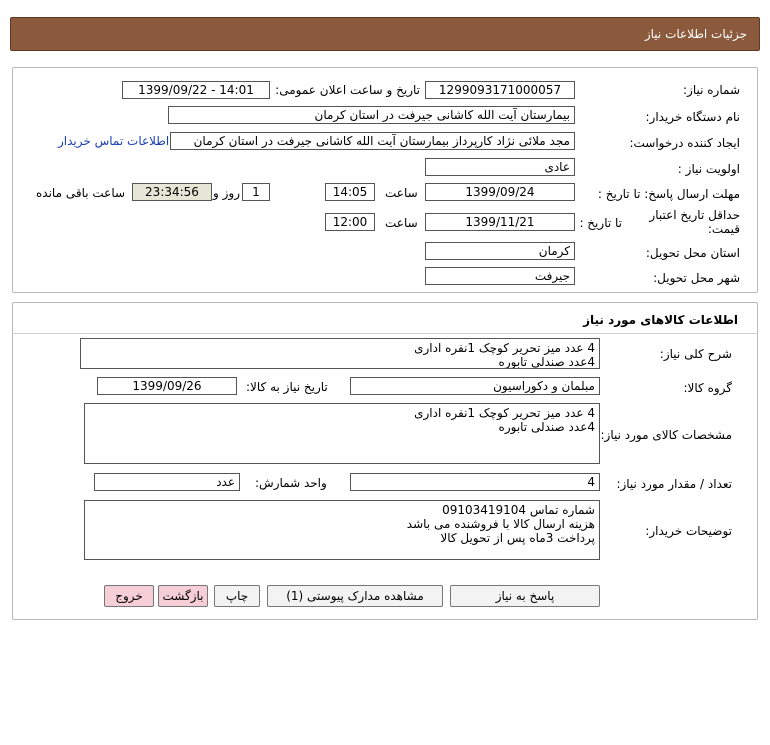  What do you see at coordinates (688, 531) in the screenshot?
I see `buyer-notes-label: توضیحات خریدار:` at bounding box center [688, 531].